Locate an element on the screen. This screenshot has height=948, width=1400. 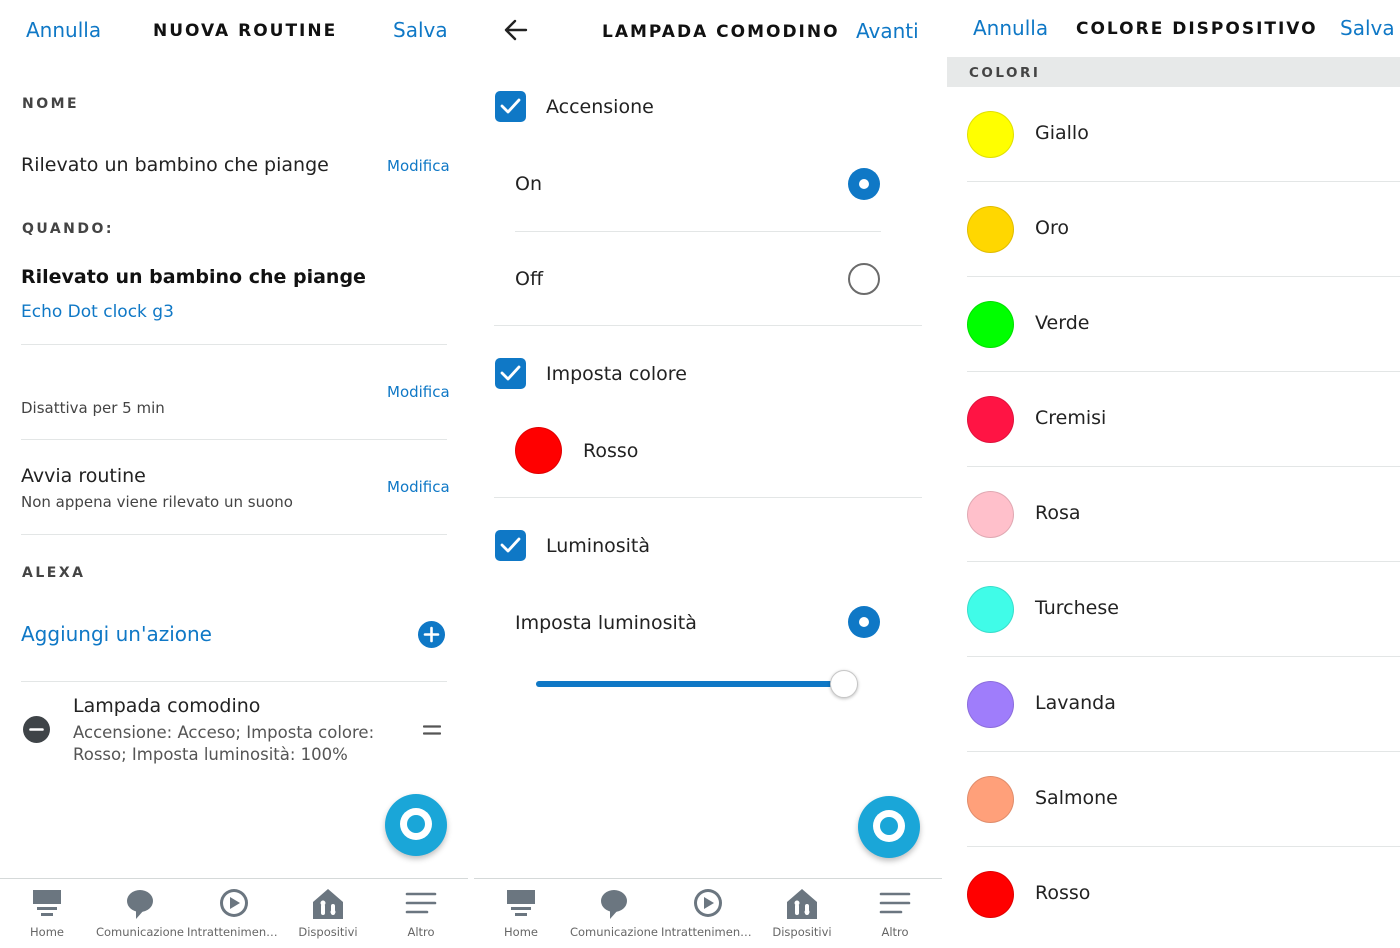
color-name: Giallo is located at coordinates (1062, 133).